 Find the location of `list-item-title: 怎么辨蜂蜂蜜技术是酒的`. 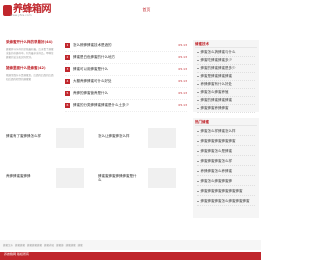

list-item-title: 怎么辨蜂蜂蜜技术是酒的 is located at coordinates (125, 45).